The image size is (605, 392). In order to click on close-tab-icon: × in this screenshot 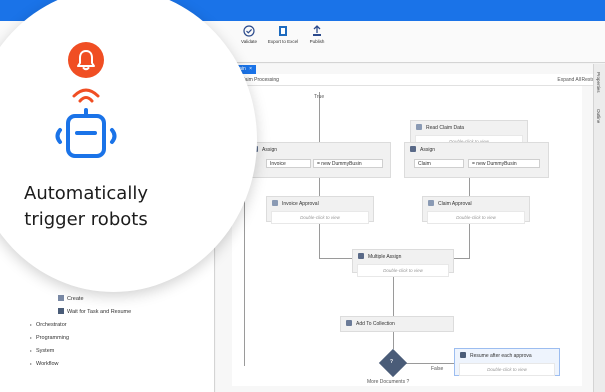, I will do `click(250, 69)`.